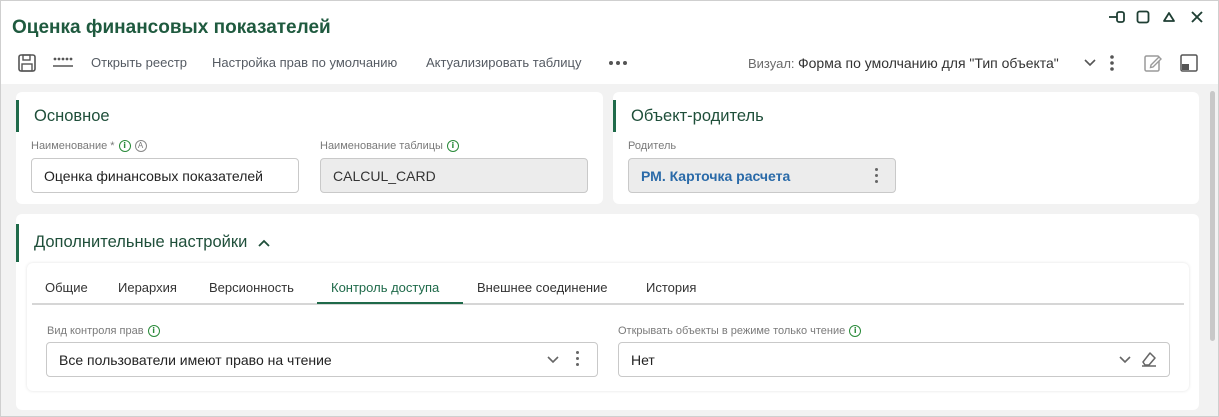  What do you see at coordinates (1197, 17) in the screenshot?
I see `close-icon` at bounding box center [1197, 17].